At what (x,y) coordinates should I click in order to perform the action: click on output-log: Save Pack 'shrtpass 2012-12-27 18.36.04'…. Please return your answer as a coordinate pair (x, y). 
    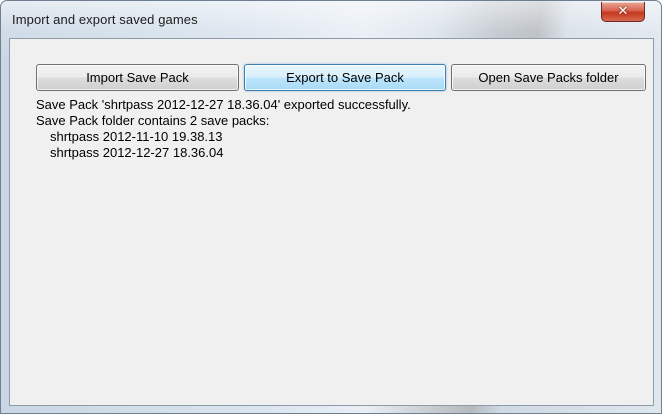
    Looking at the image, I should click on (336, 129).